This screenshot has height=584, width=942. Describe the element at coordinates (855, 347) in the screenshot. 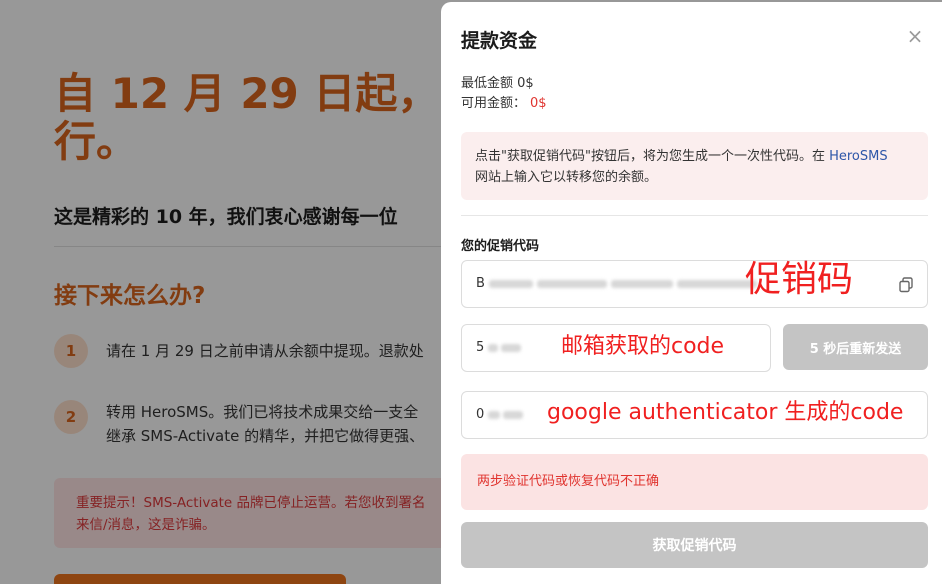

I see `resend-code-button: 5 秒后重新发送` at that location.